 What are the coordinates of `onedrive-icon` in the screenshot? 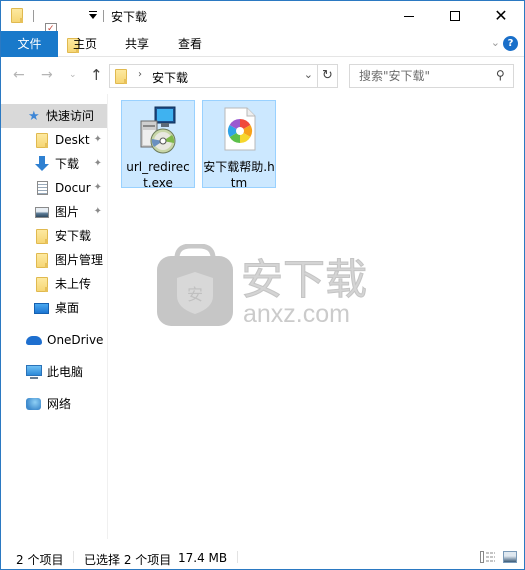 It's located at (34, 340).